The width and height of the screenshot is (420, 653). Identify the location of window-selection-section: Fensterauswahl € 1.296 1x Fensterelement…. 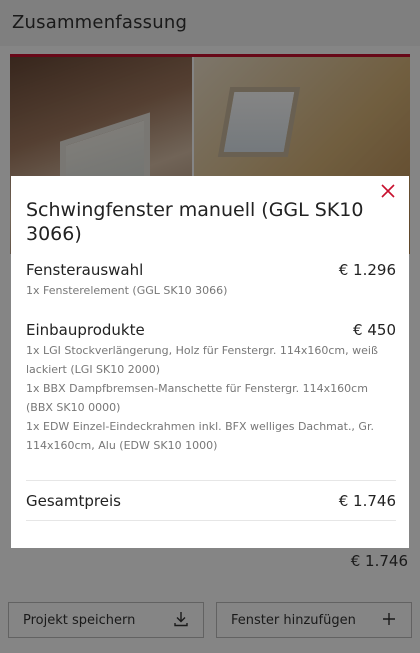
(211, 280).